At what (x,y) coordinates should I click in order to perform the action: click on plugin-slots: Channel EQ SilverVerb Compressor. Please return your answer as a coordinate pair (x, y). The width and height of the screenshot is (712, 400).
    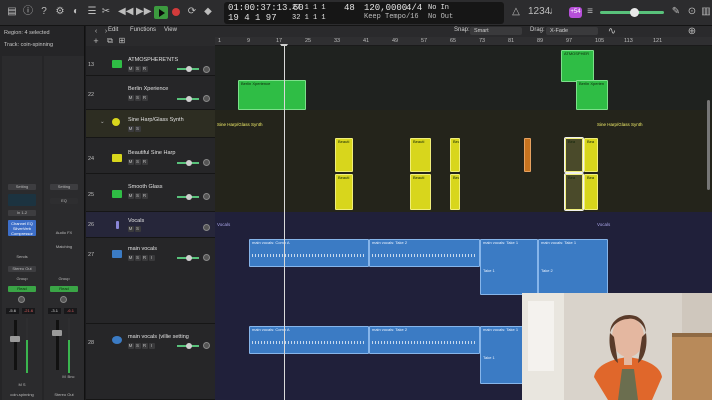
    Looking at the image, I should click on (22, 228).